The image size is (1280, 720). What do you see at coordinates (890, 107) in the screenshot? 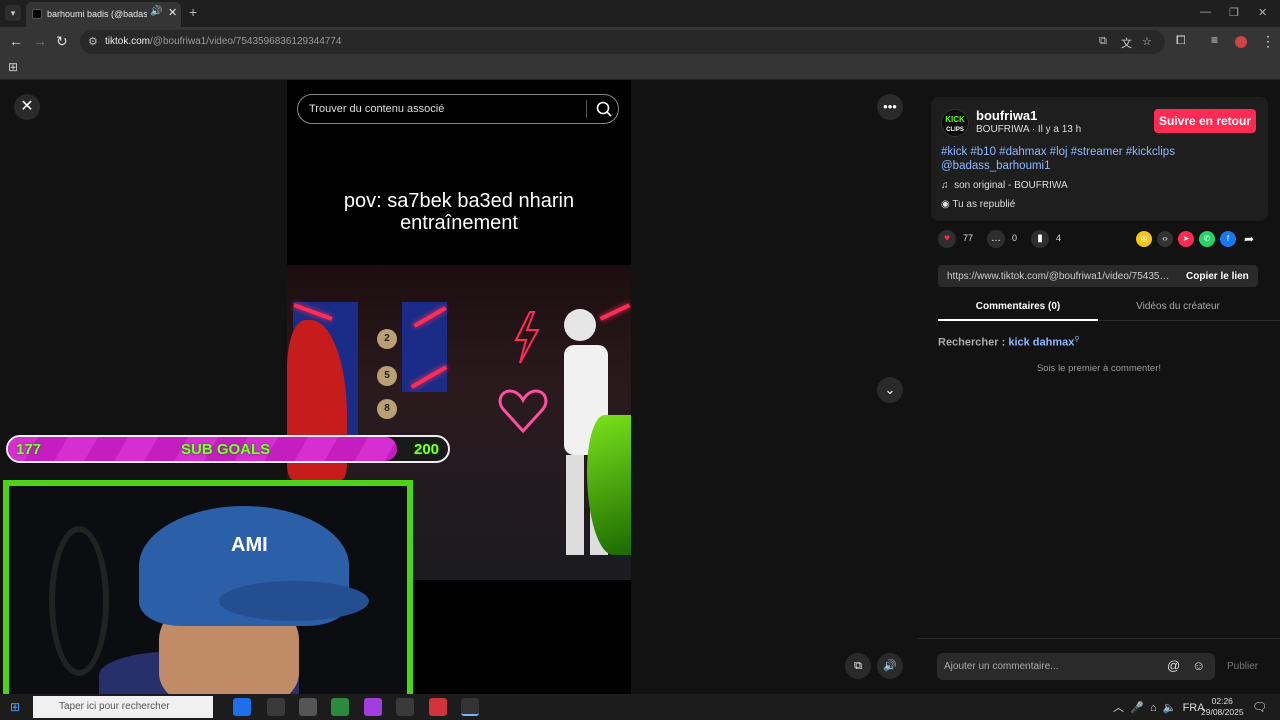
I see `more-options-icon: •••` at bounding box center [890, 107].